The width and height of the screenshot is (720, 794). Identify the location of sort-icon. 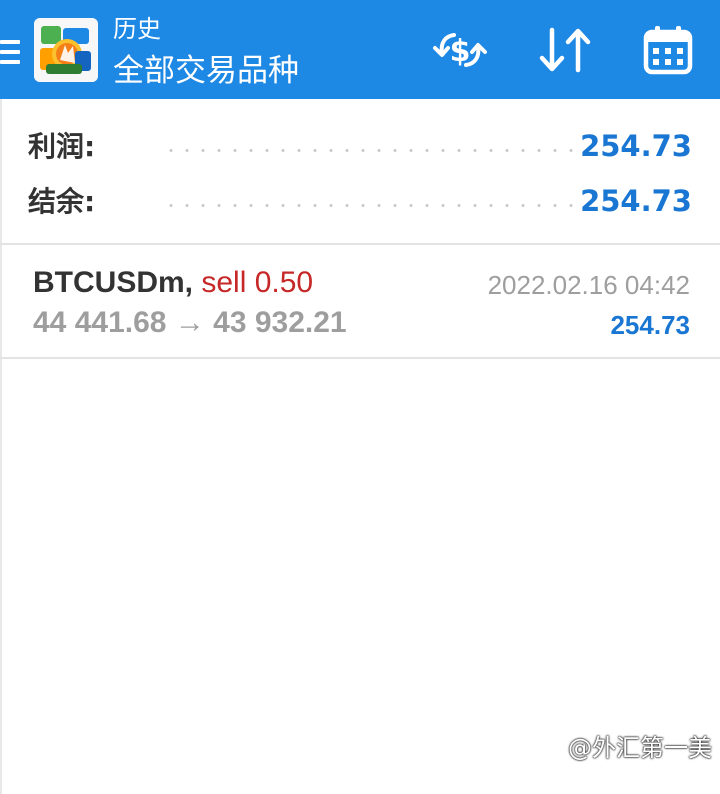
(565, 50).